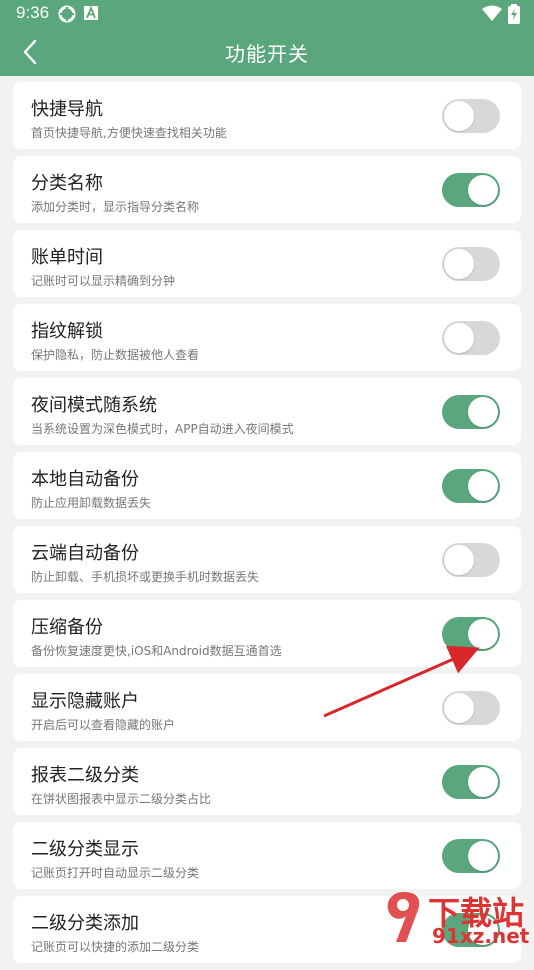  I want to click on setting-title: 二级分类添加, so click(85, 923).